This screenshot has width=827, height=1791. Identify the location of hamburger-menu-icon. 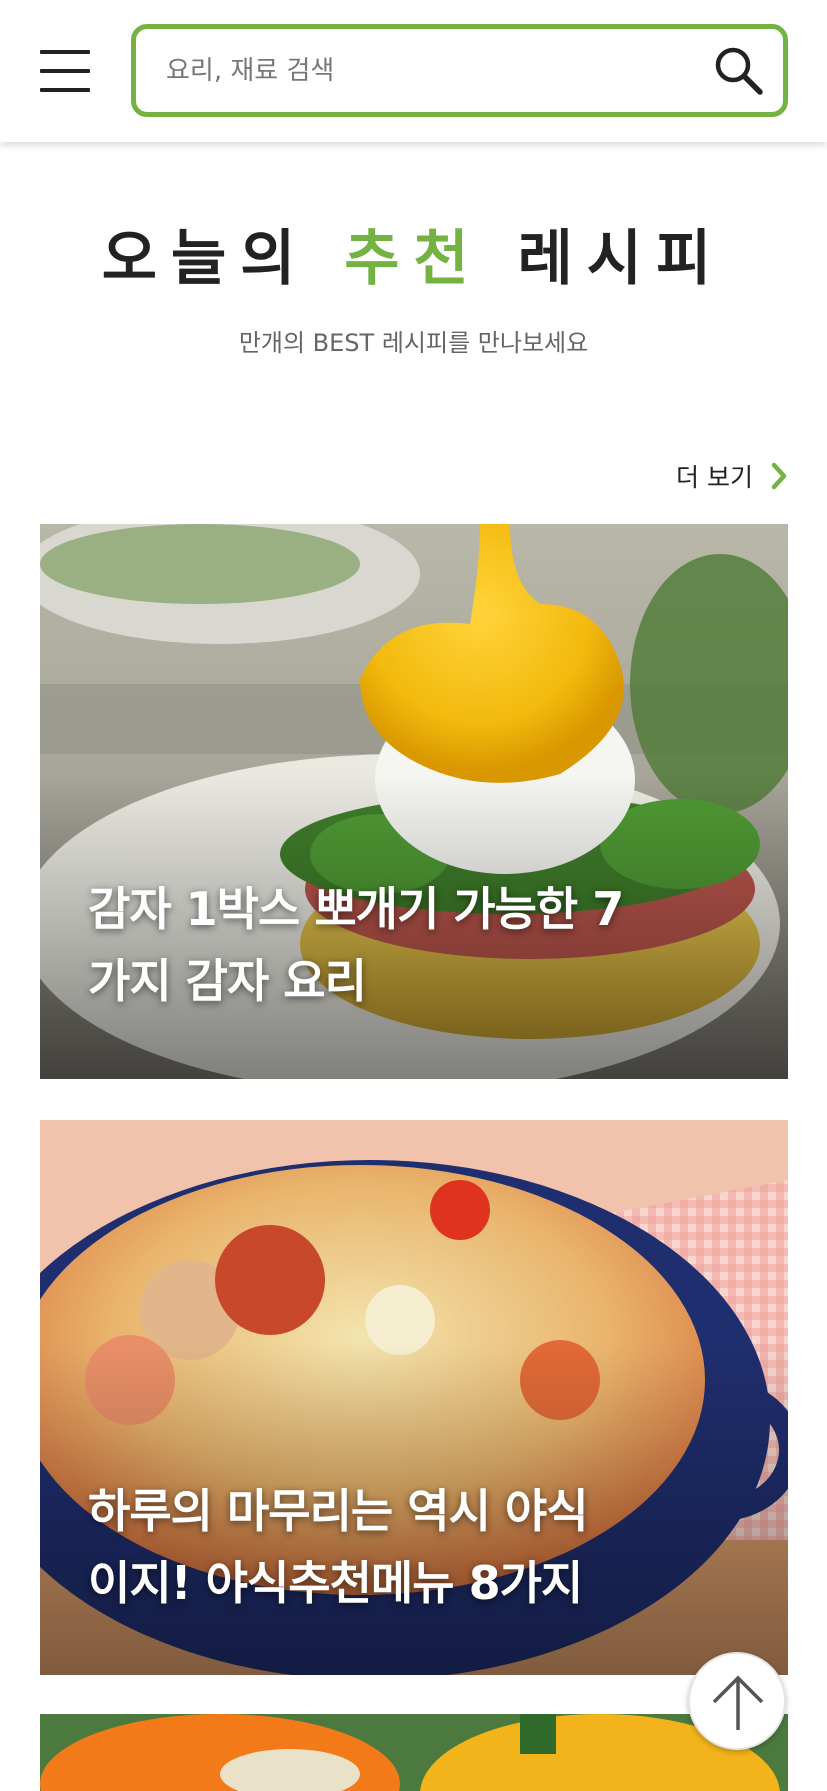
(65, 71).